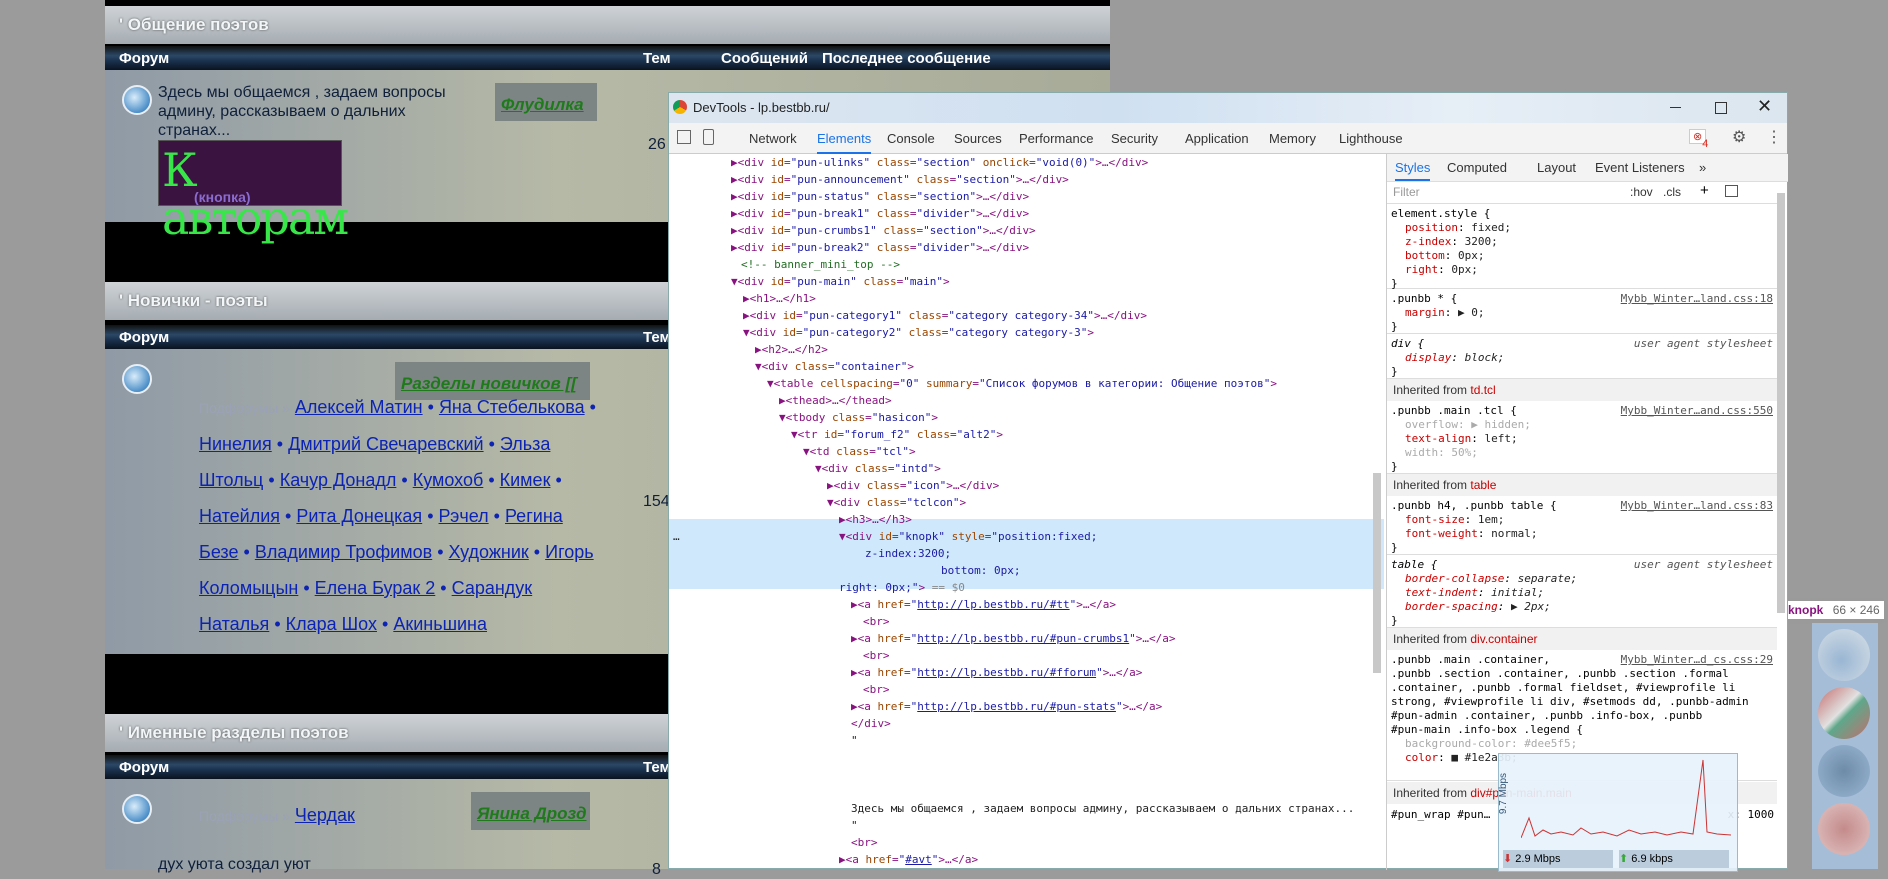 The image size is (1888, 879). I want to click on dom-node: ▶<a href="#avt">…</a>, so click(908, 859).